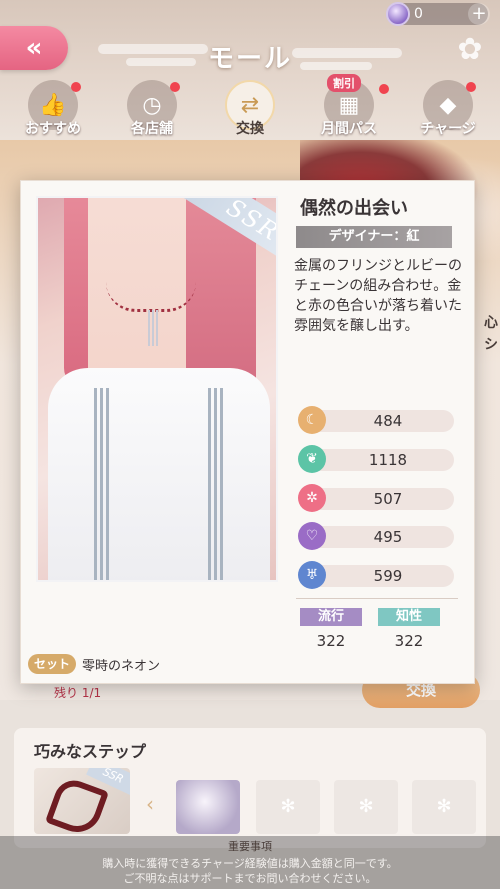  What do you see at coordinates (381, 499) in the screenshot?
I see `stat-value: 507` at bounding box center [381, 499].